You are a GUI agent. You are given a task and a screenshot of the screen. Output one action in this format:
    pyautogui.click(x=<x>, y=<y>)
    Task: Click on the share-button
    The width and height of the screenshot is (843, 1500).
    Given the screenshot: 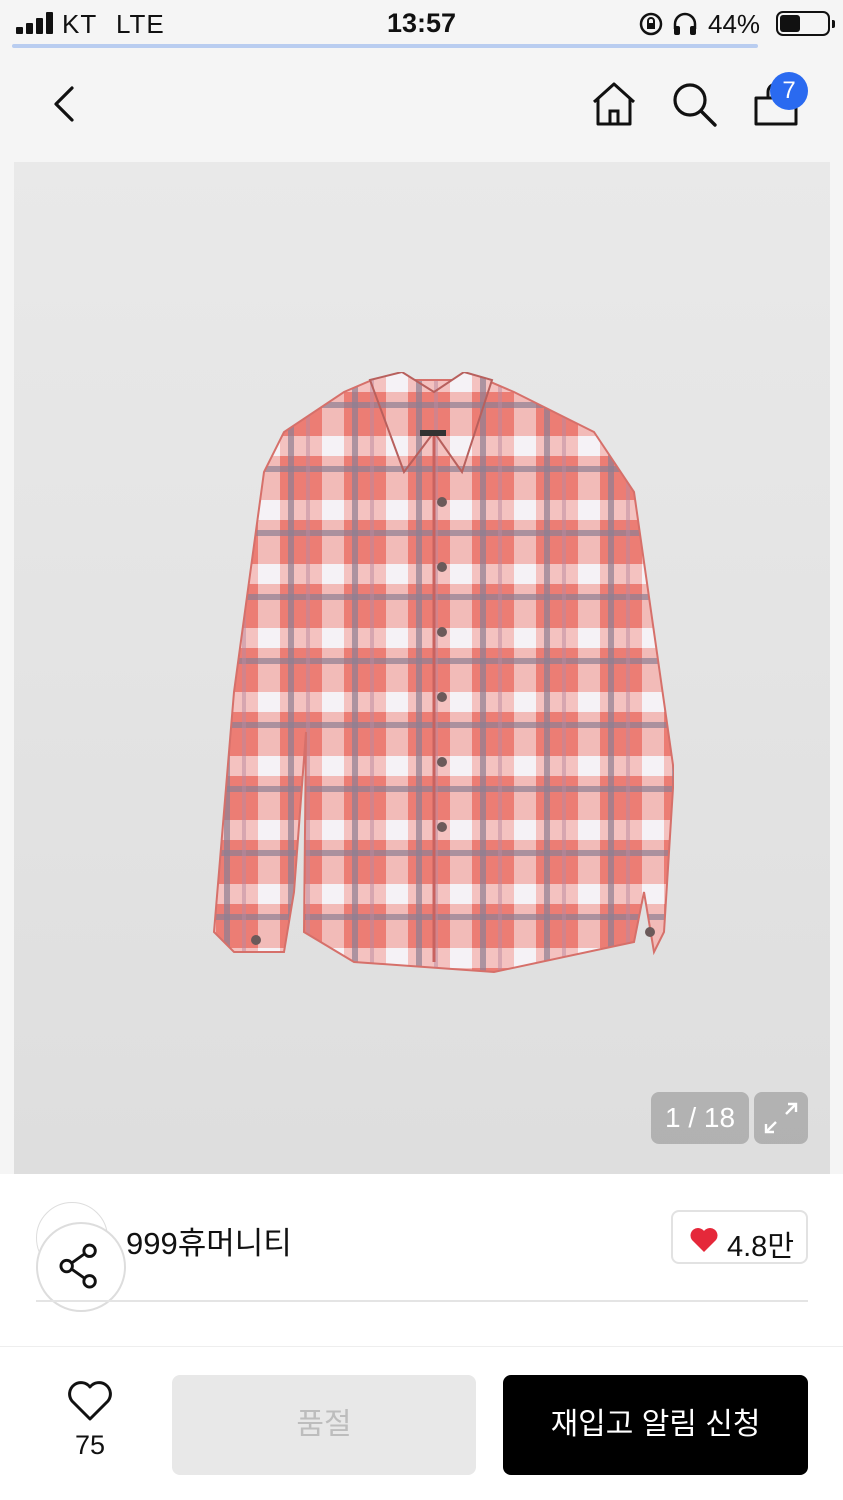 What is the action you would take?
    pyautogui.click(x=81, y=1267)
    